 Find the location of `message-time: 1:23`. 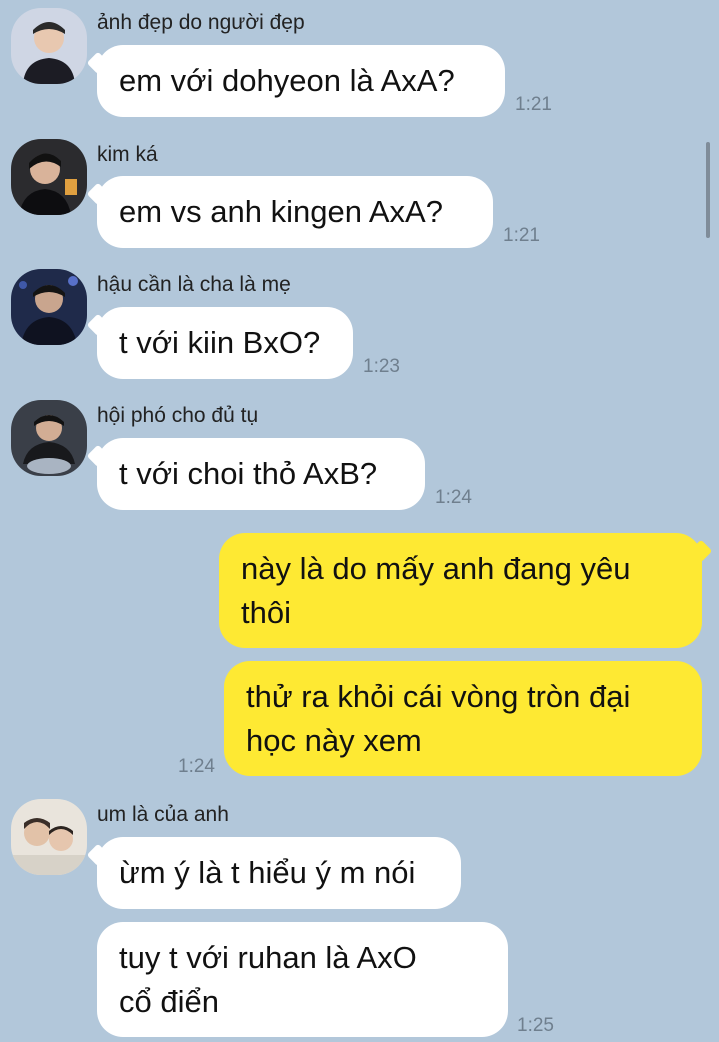

message-time: 1:23 is located at coordinates (381, 366).